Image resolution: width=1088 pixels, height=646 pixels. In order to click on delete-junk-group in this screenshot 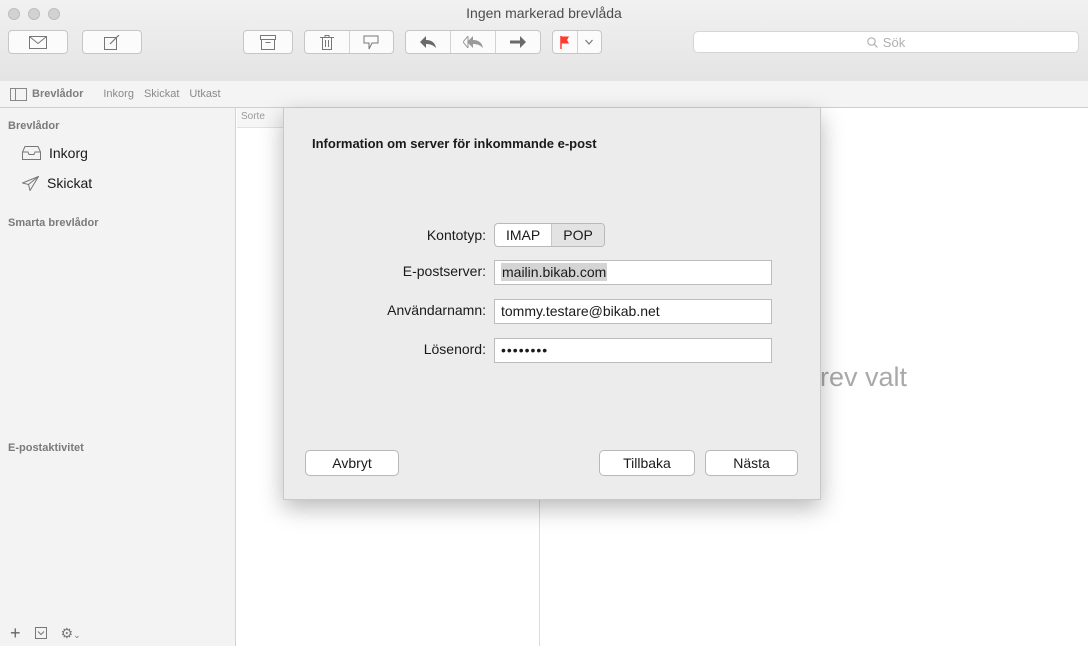, I will do `click(349, 42)`.